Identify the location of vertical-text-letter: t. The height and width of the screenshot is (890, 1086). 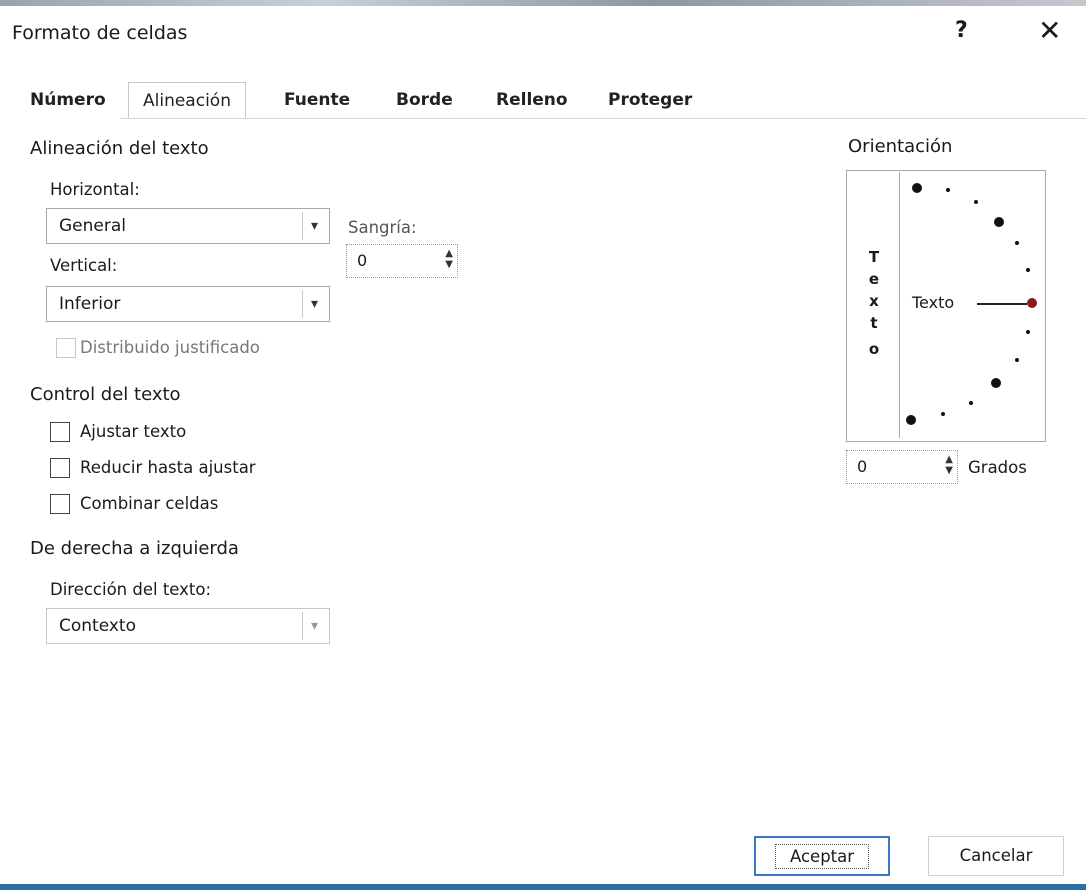
(874, 323).